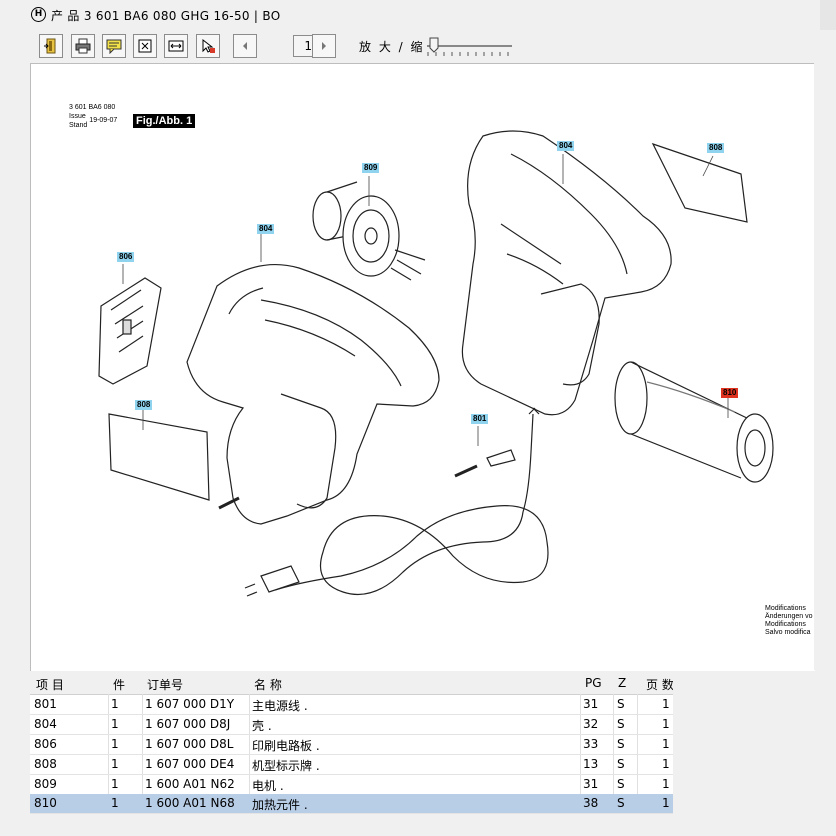 Image resolution: width=836 pixels, height=836 pixels. What do you see at coordinates (418, 15) in the screenshot?
I see `title-bar: H 产 品 3 601 BA6 080 GHG 16-50 | BO` at bounding box center [418, 15].